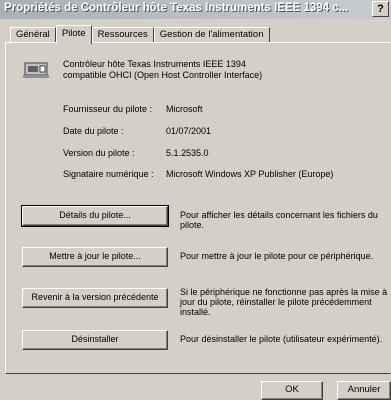 The width and height of the screenshot is (391, 400). I want to click on rollback-driver-button: Revenir à la version précédente, so click(95, 298).